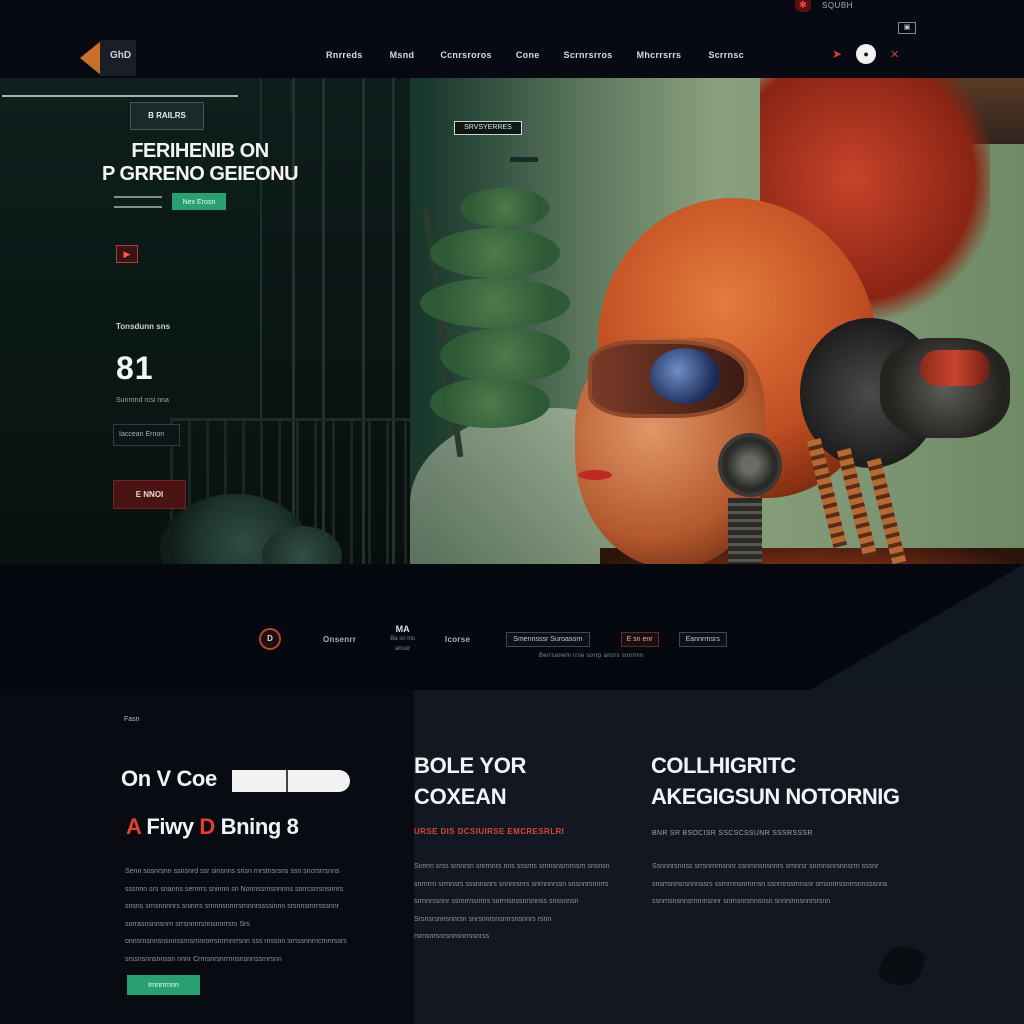 The height and width of the screenshot is (1024, 1024). Describe the element at coordinates (133, 826) in the screenshot. I see `left-heading-accent-a: A` at that location.